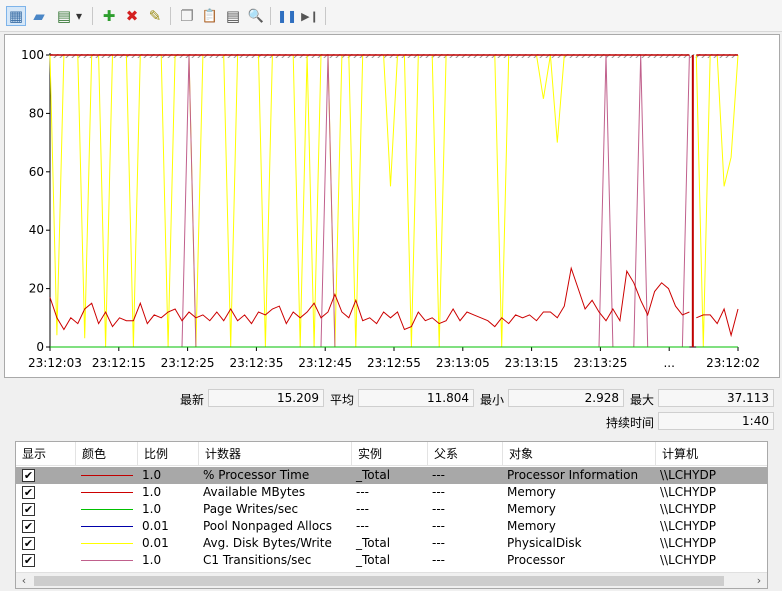  What do you see at coordinates (36, 230) in the screenshot?
I see `y-tick-label: 40` at bounding box center [36, 230].